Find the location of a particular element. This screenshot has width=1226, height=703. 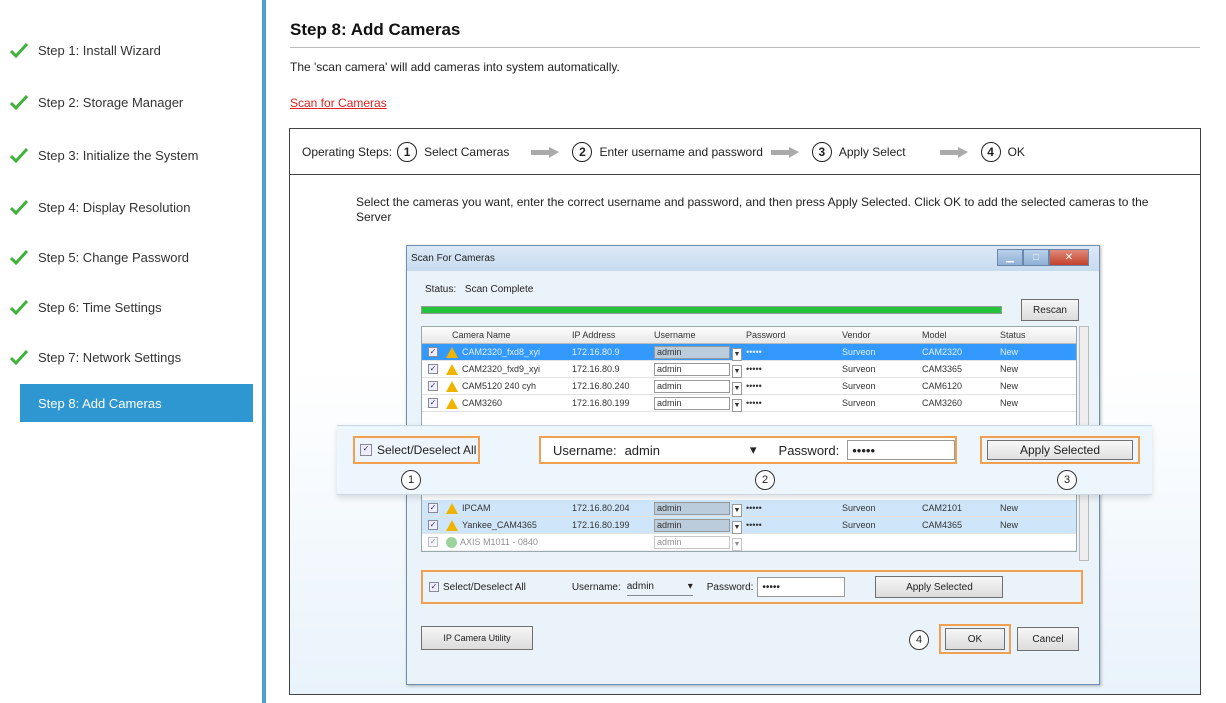

rescan-button: Rescan is located at coordinates (1050, 310).